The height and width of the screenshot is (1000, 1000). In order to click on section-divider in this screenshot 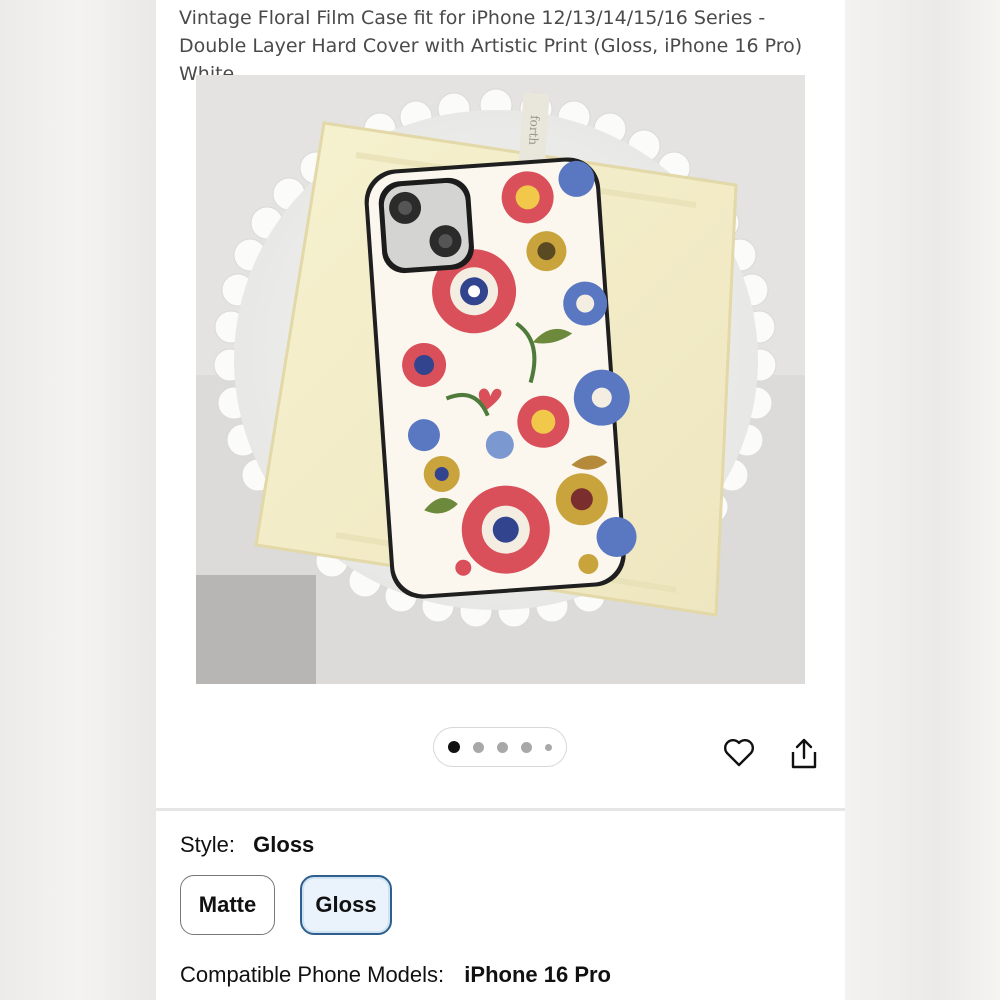, I will do `click(500, 809)`.